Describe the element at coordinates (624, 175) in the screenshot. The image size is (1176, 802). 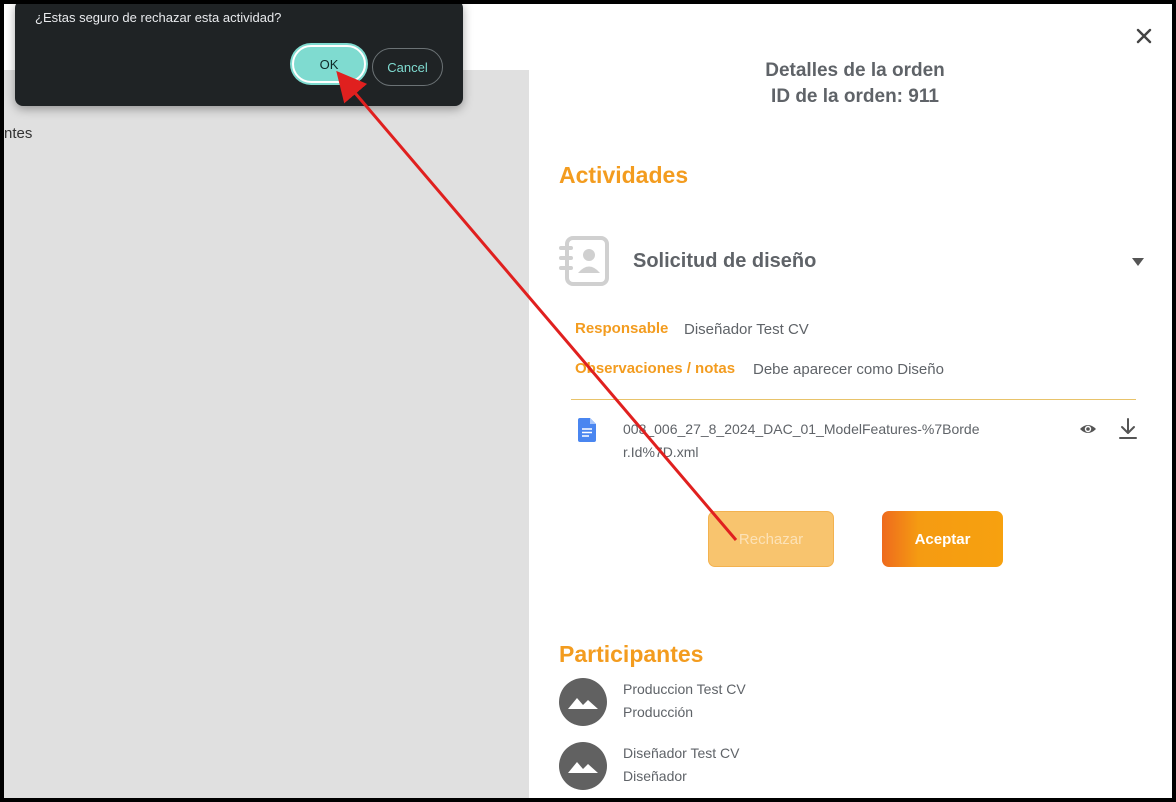
I see `activities-title: Actividades` at that location.